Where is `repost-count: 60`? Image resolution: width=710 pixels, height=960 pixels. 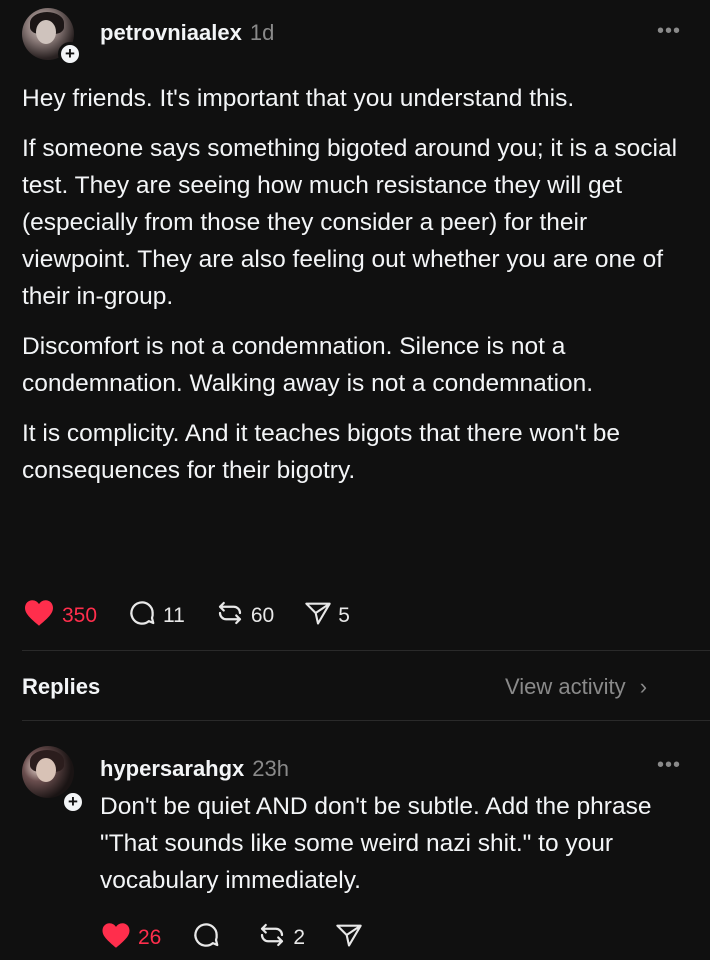
repost-count: 60 is located at coordinates (262, 615).